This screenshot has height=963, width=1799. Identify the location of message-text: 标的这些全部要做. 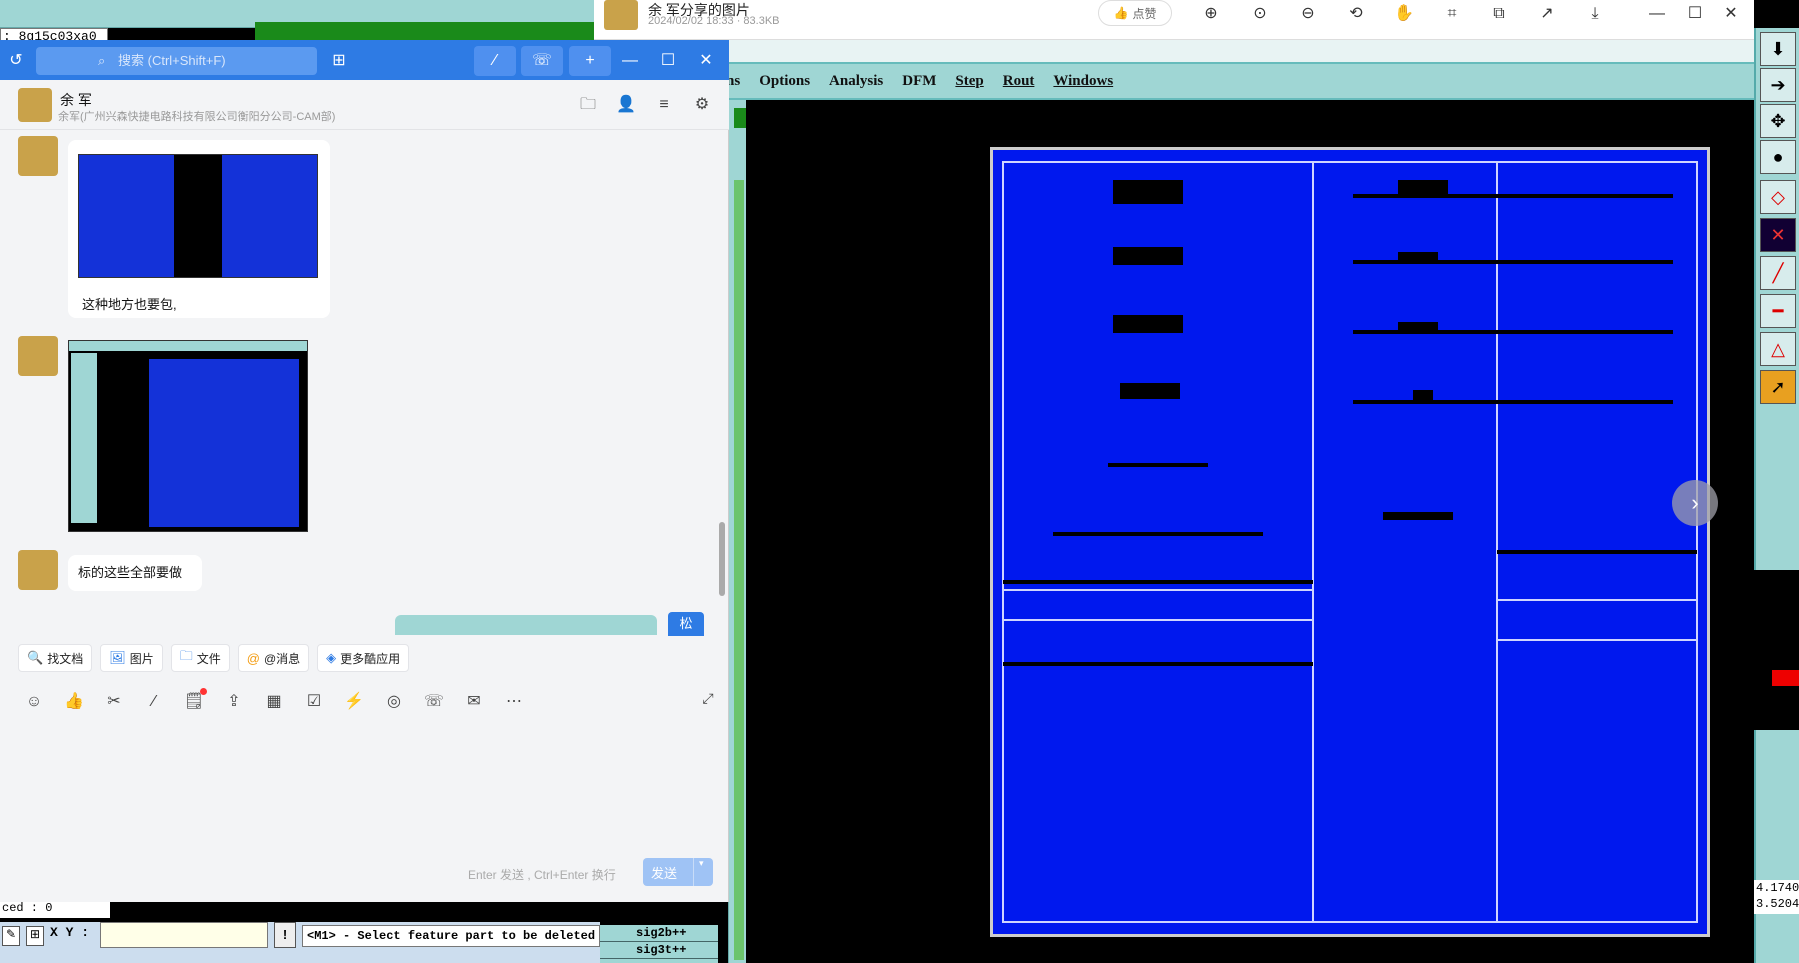
(135, 573).